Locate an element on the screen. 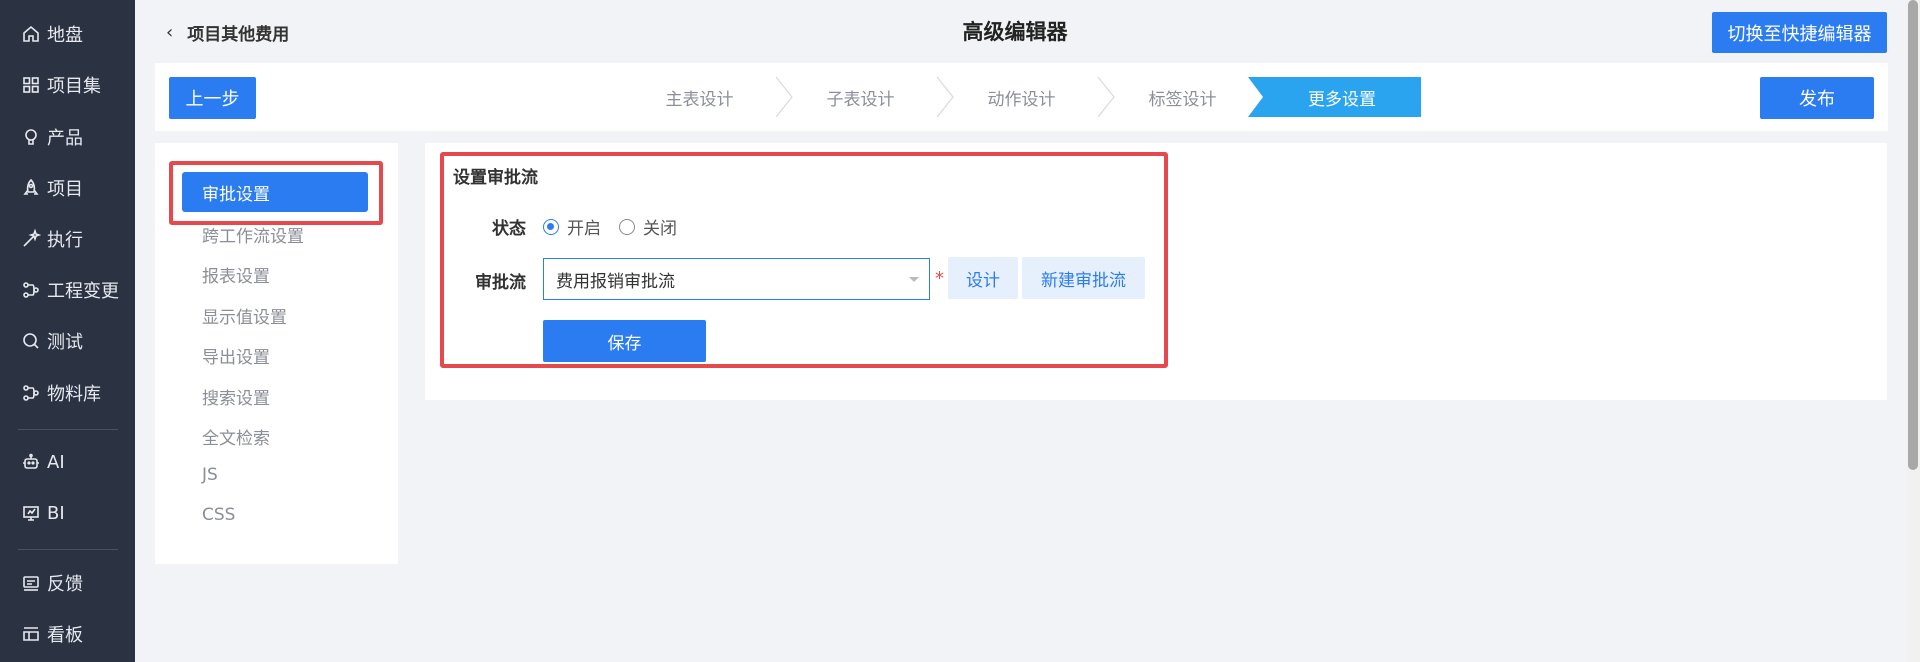 The image size is (1920, 662). required-mark: * is located at coordinates (939, 278).